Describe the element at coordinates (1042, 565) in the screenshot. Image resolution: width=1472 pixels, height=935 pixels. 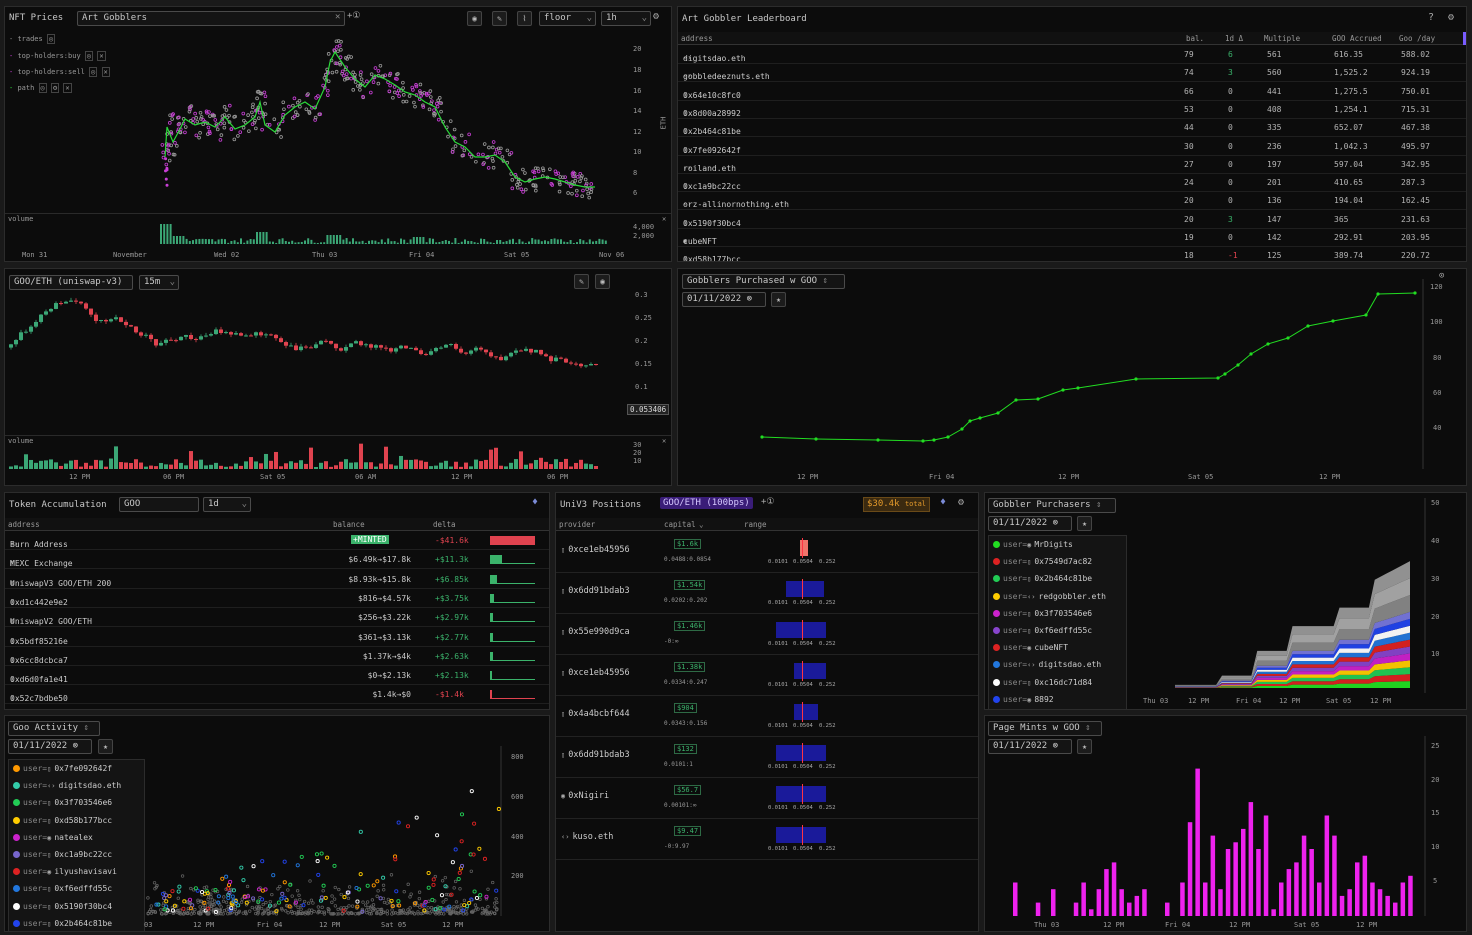
I see `legend-item: user=▯ 0x7549d7ac82` at that location.